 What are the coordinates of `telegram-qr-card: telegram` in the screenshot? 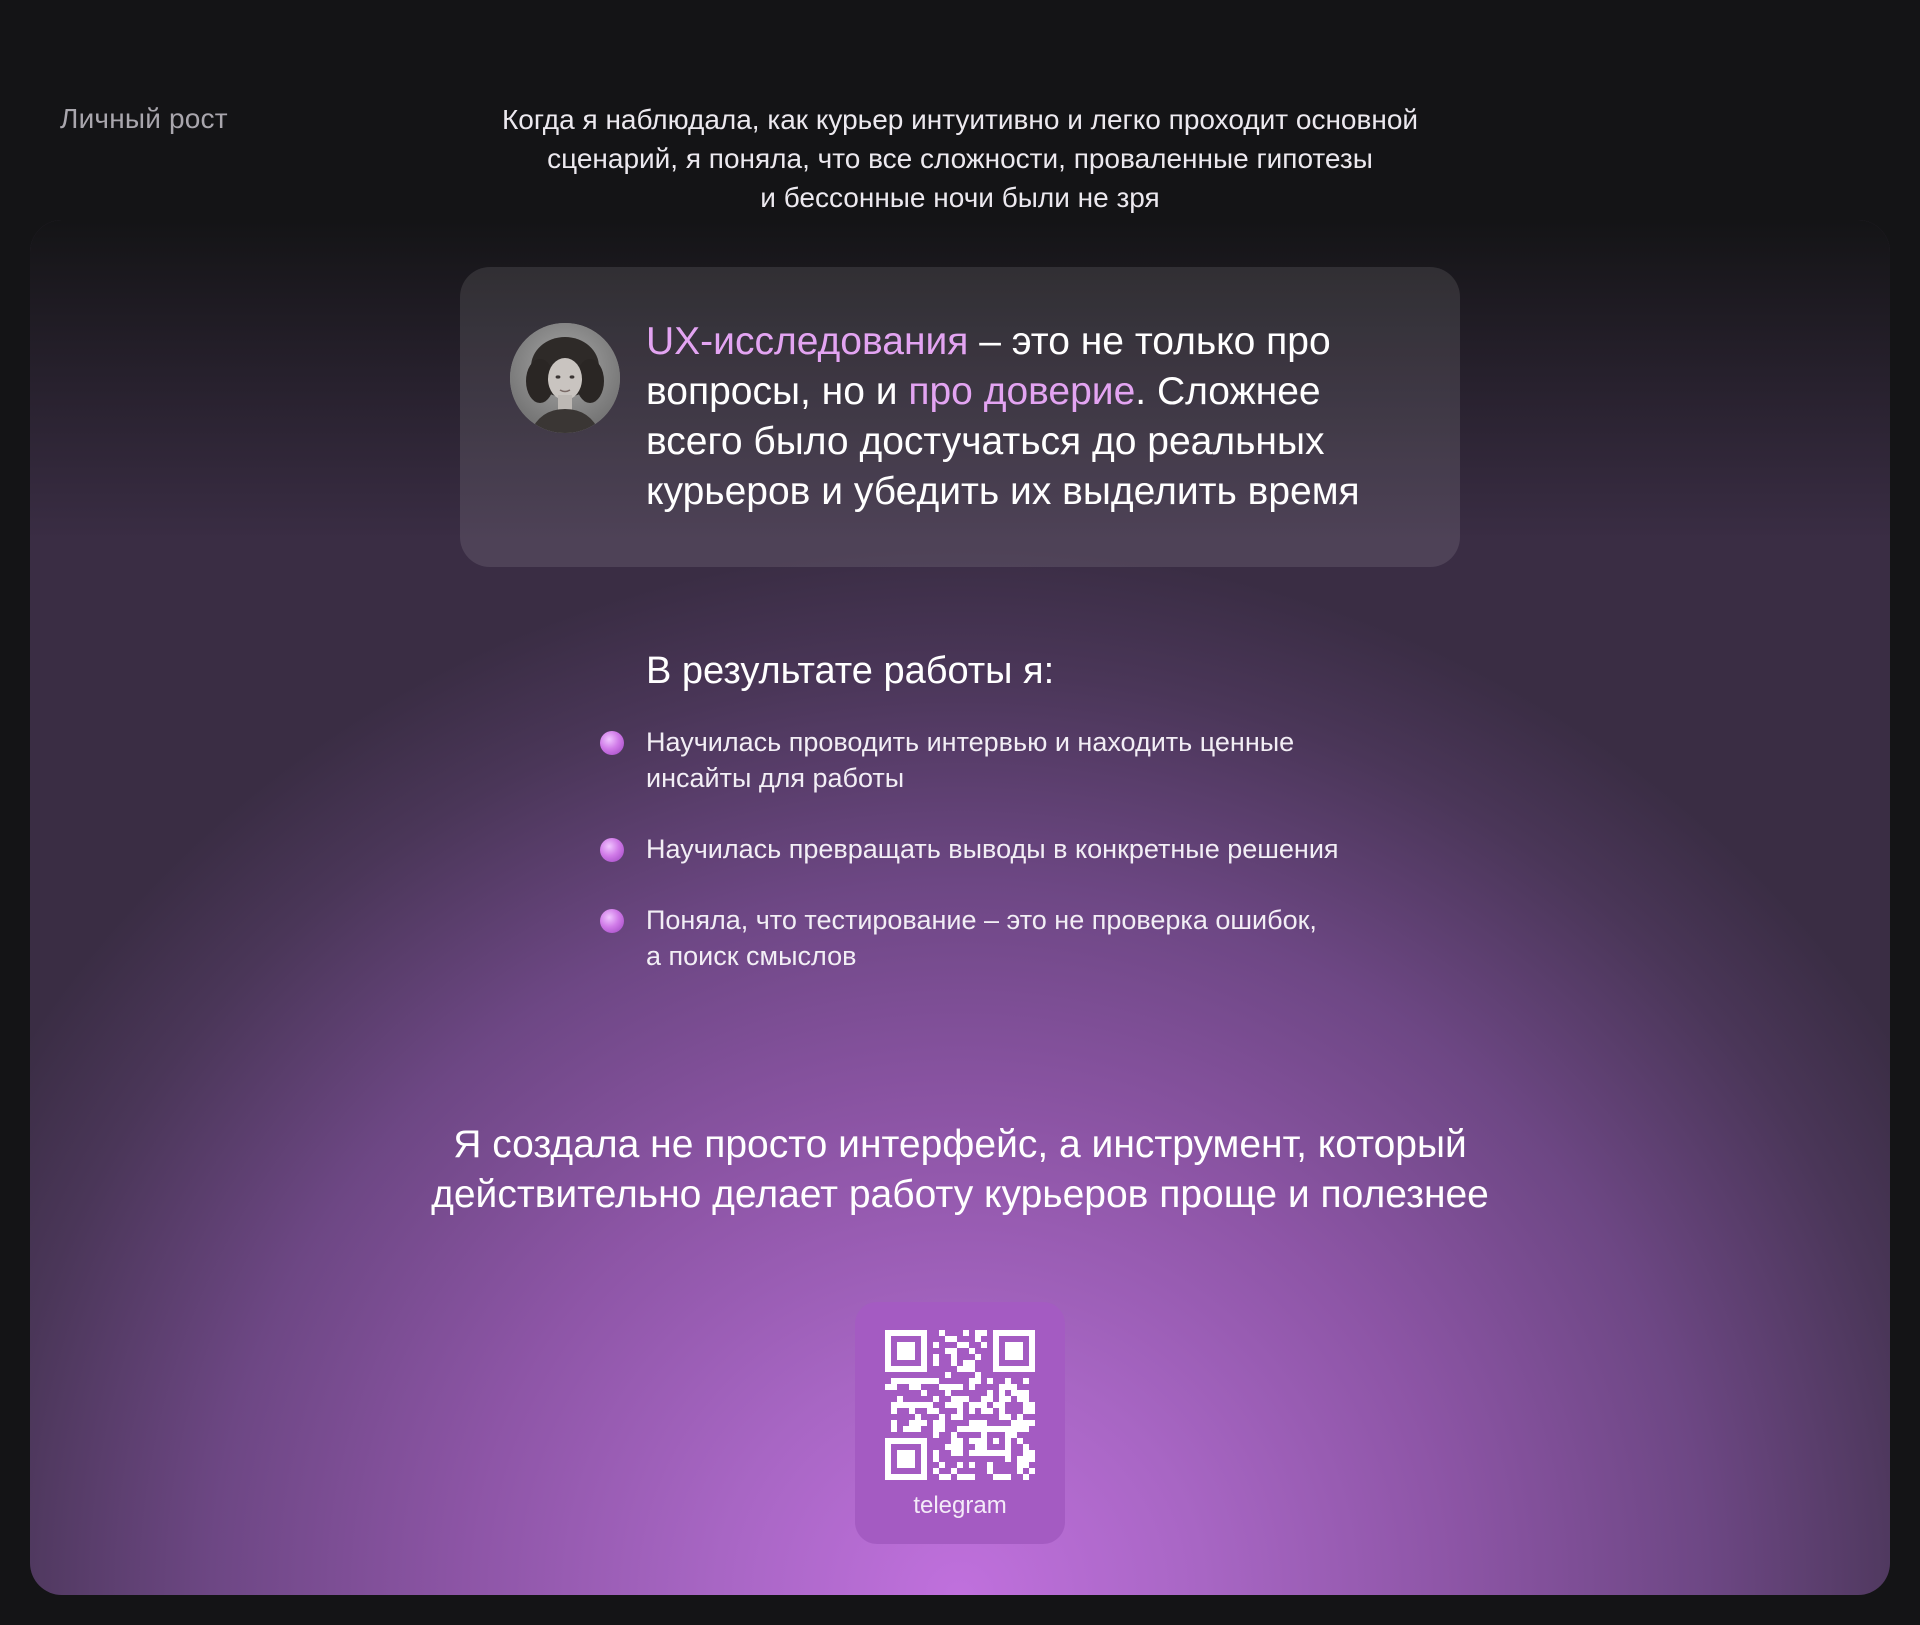 It's located at (960, 1423).